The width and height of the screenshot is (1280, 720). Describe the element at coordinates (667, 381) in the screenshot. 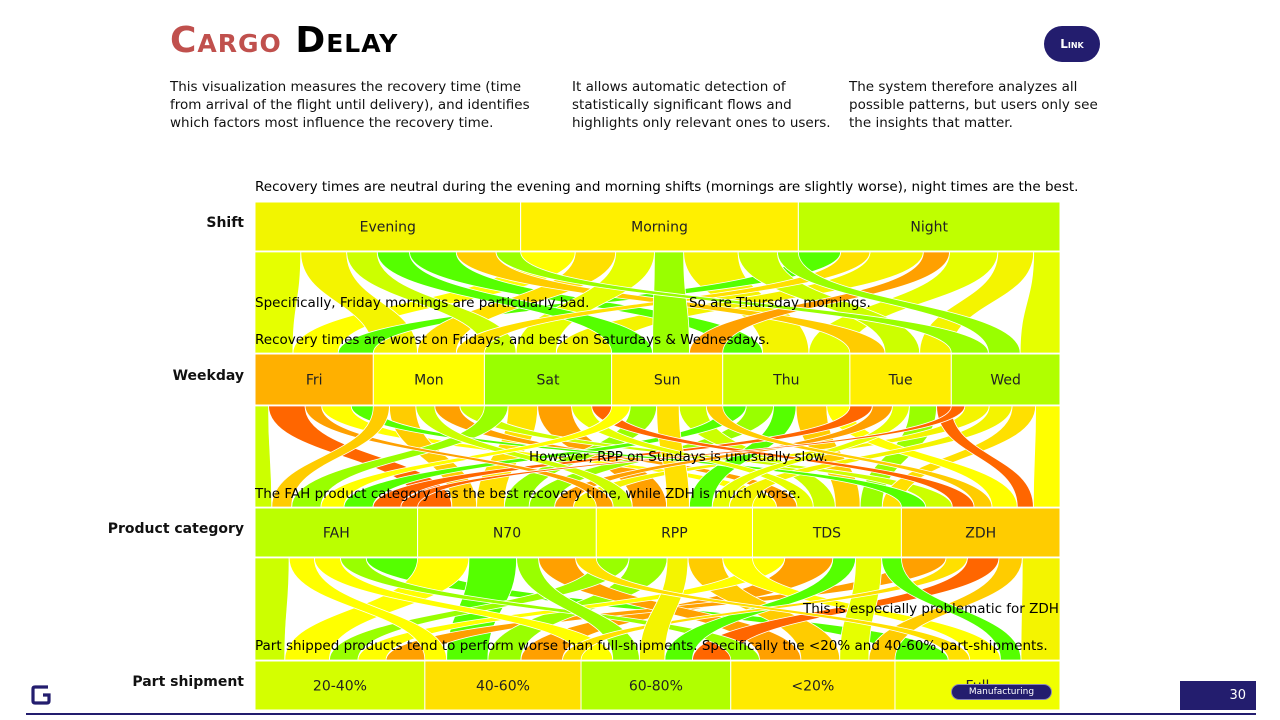

I see `category-label: Sun` at that location.